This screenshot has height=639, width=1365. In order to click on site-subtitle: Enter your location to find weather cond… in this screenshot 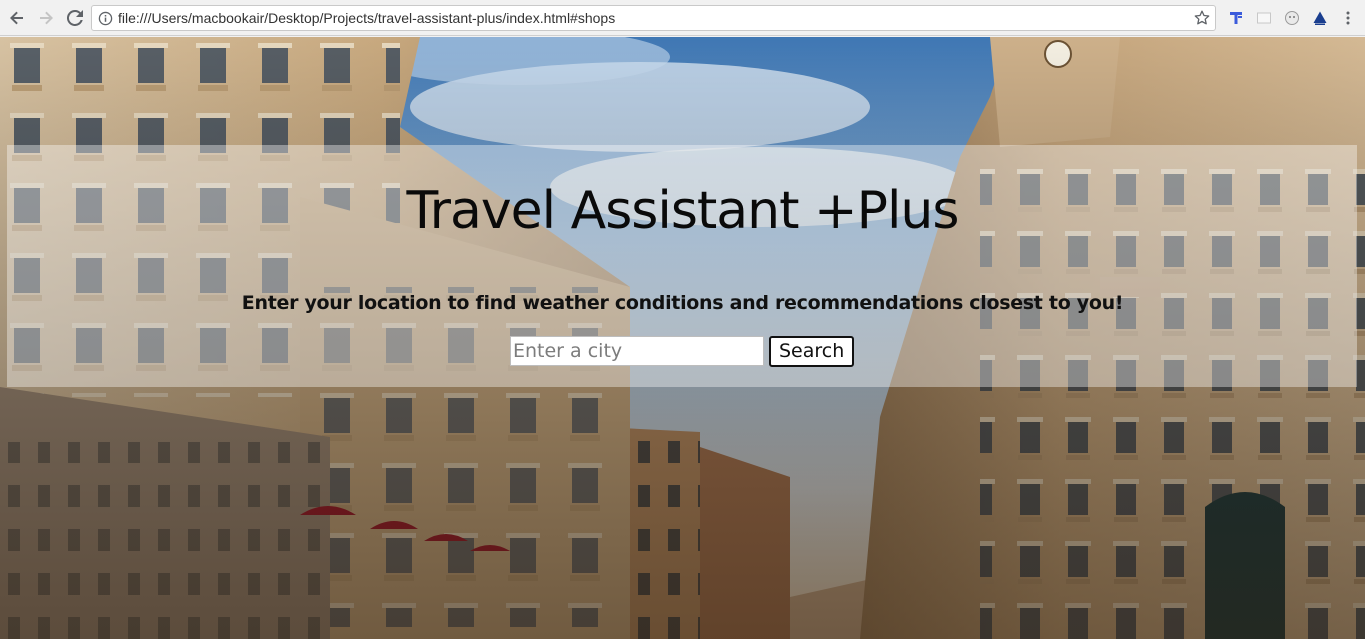, I will do `click(682, 303)`.